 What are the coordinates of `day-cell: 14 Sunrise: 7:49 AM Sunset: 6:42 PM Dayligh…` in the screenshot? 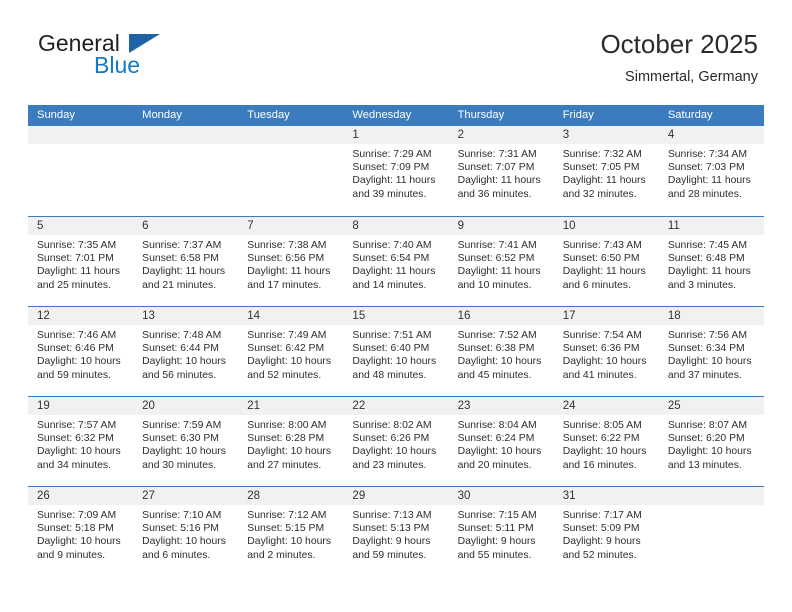 It's located at (291, 351).